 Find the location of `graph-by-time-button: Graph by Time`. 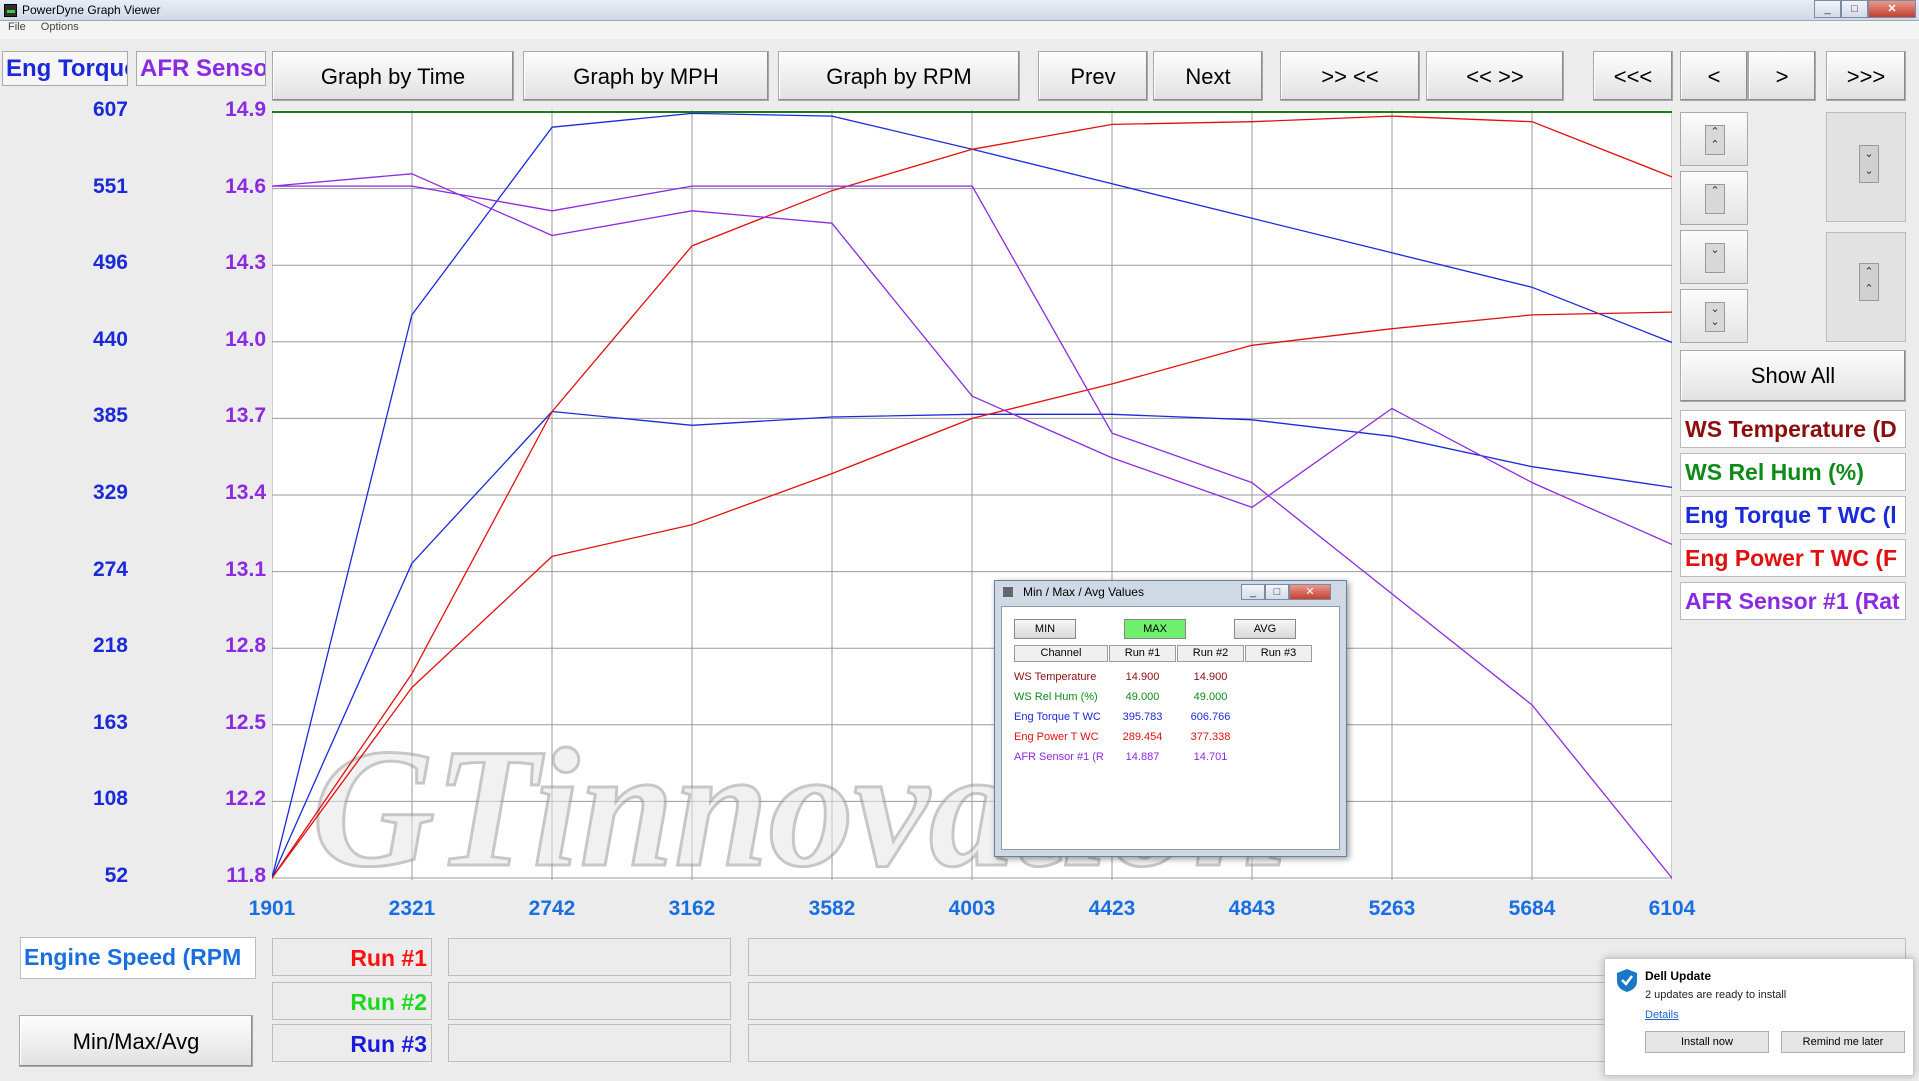

graph-by-time-button: Graph by Time is located at coordinates (393, 76).